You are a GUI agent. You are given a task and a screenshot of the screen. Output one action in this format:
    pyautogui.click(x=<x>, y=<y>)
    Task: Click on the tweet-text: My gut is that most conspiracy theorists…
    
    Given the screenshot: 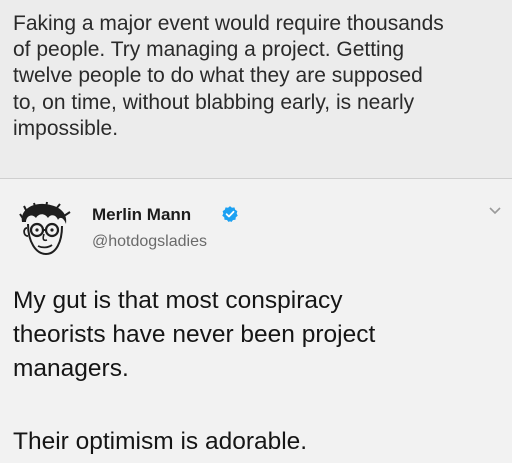 What is the action you would take?
    pyautogui.click(x=194, y=334)
    